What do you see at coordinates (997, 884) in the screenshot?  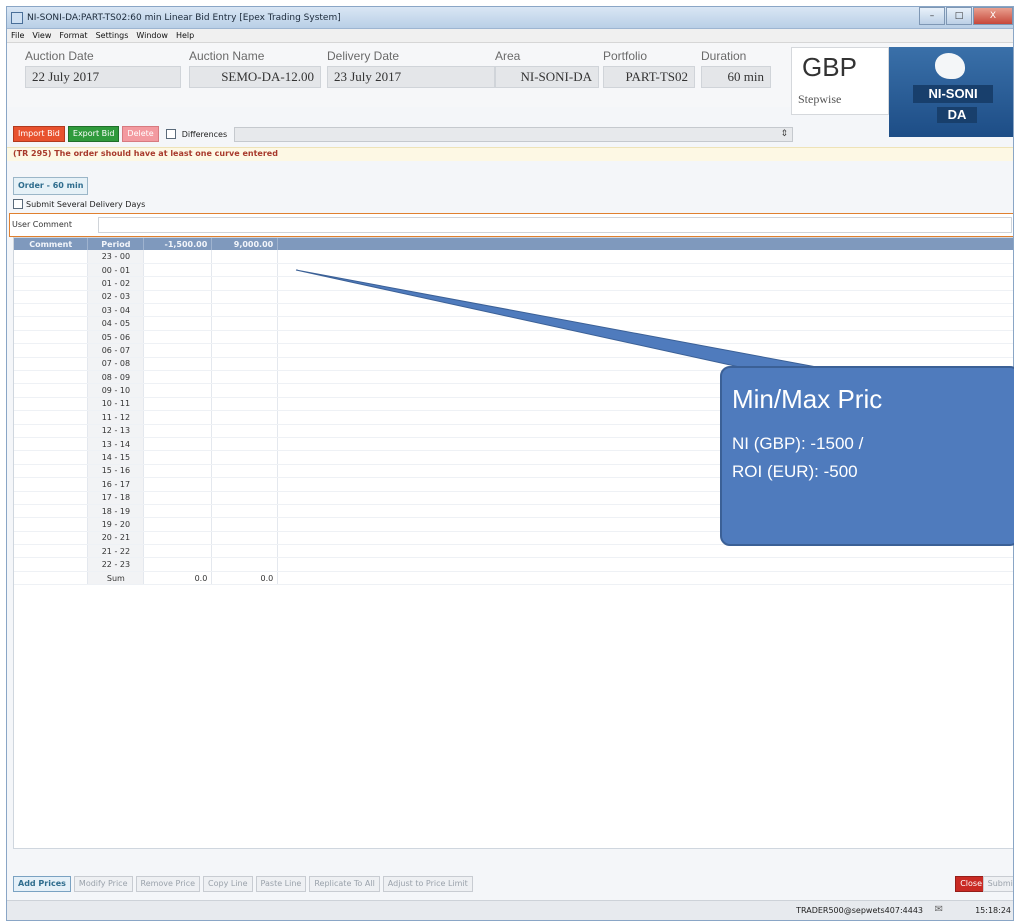 I see `submit-button: Submit` at bounding box center [997, 884].